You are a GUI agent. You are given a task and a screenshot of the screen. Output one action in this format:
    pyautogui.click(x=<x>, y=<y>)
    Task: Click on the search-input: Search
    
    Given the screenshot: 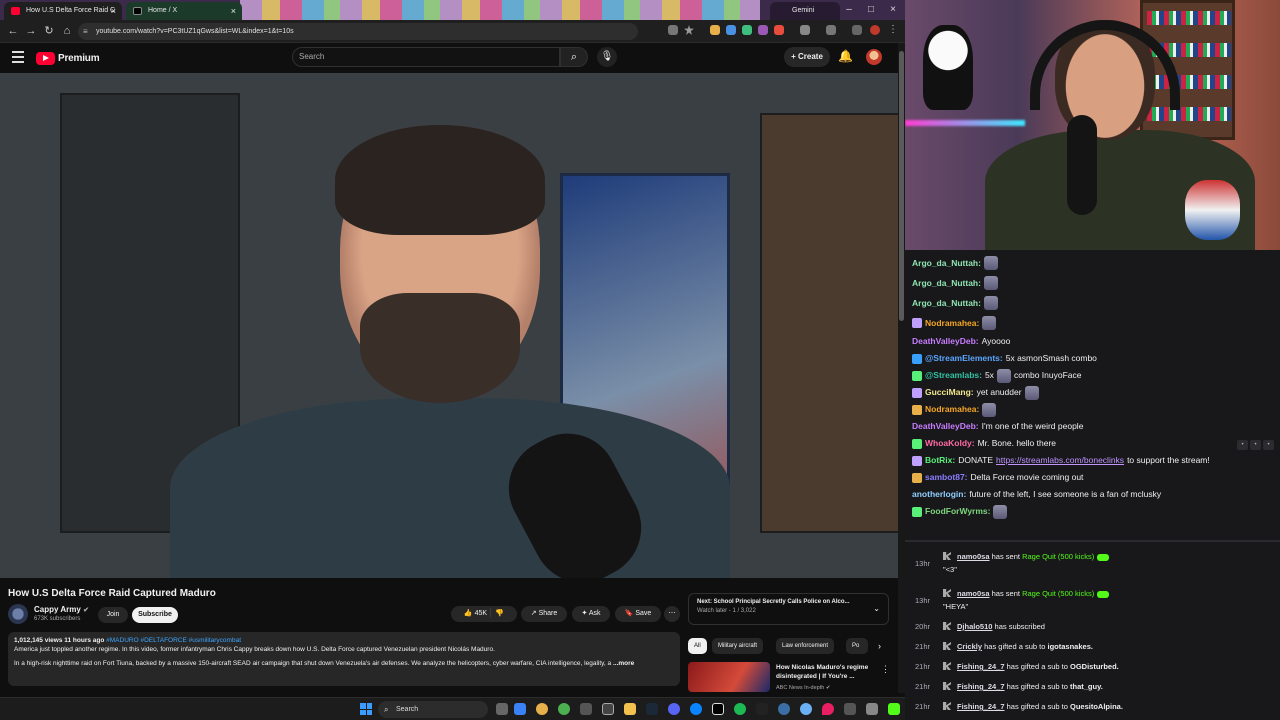 What is the action you would take?
    pyautogui.click(x=426, y=57)
    